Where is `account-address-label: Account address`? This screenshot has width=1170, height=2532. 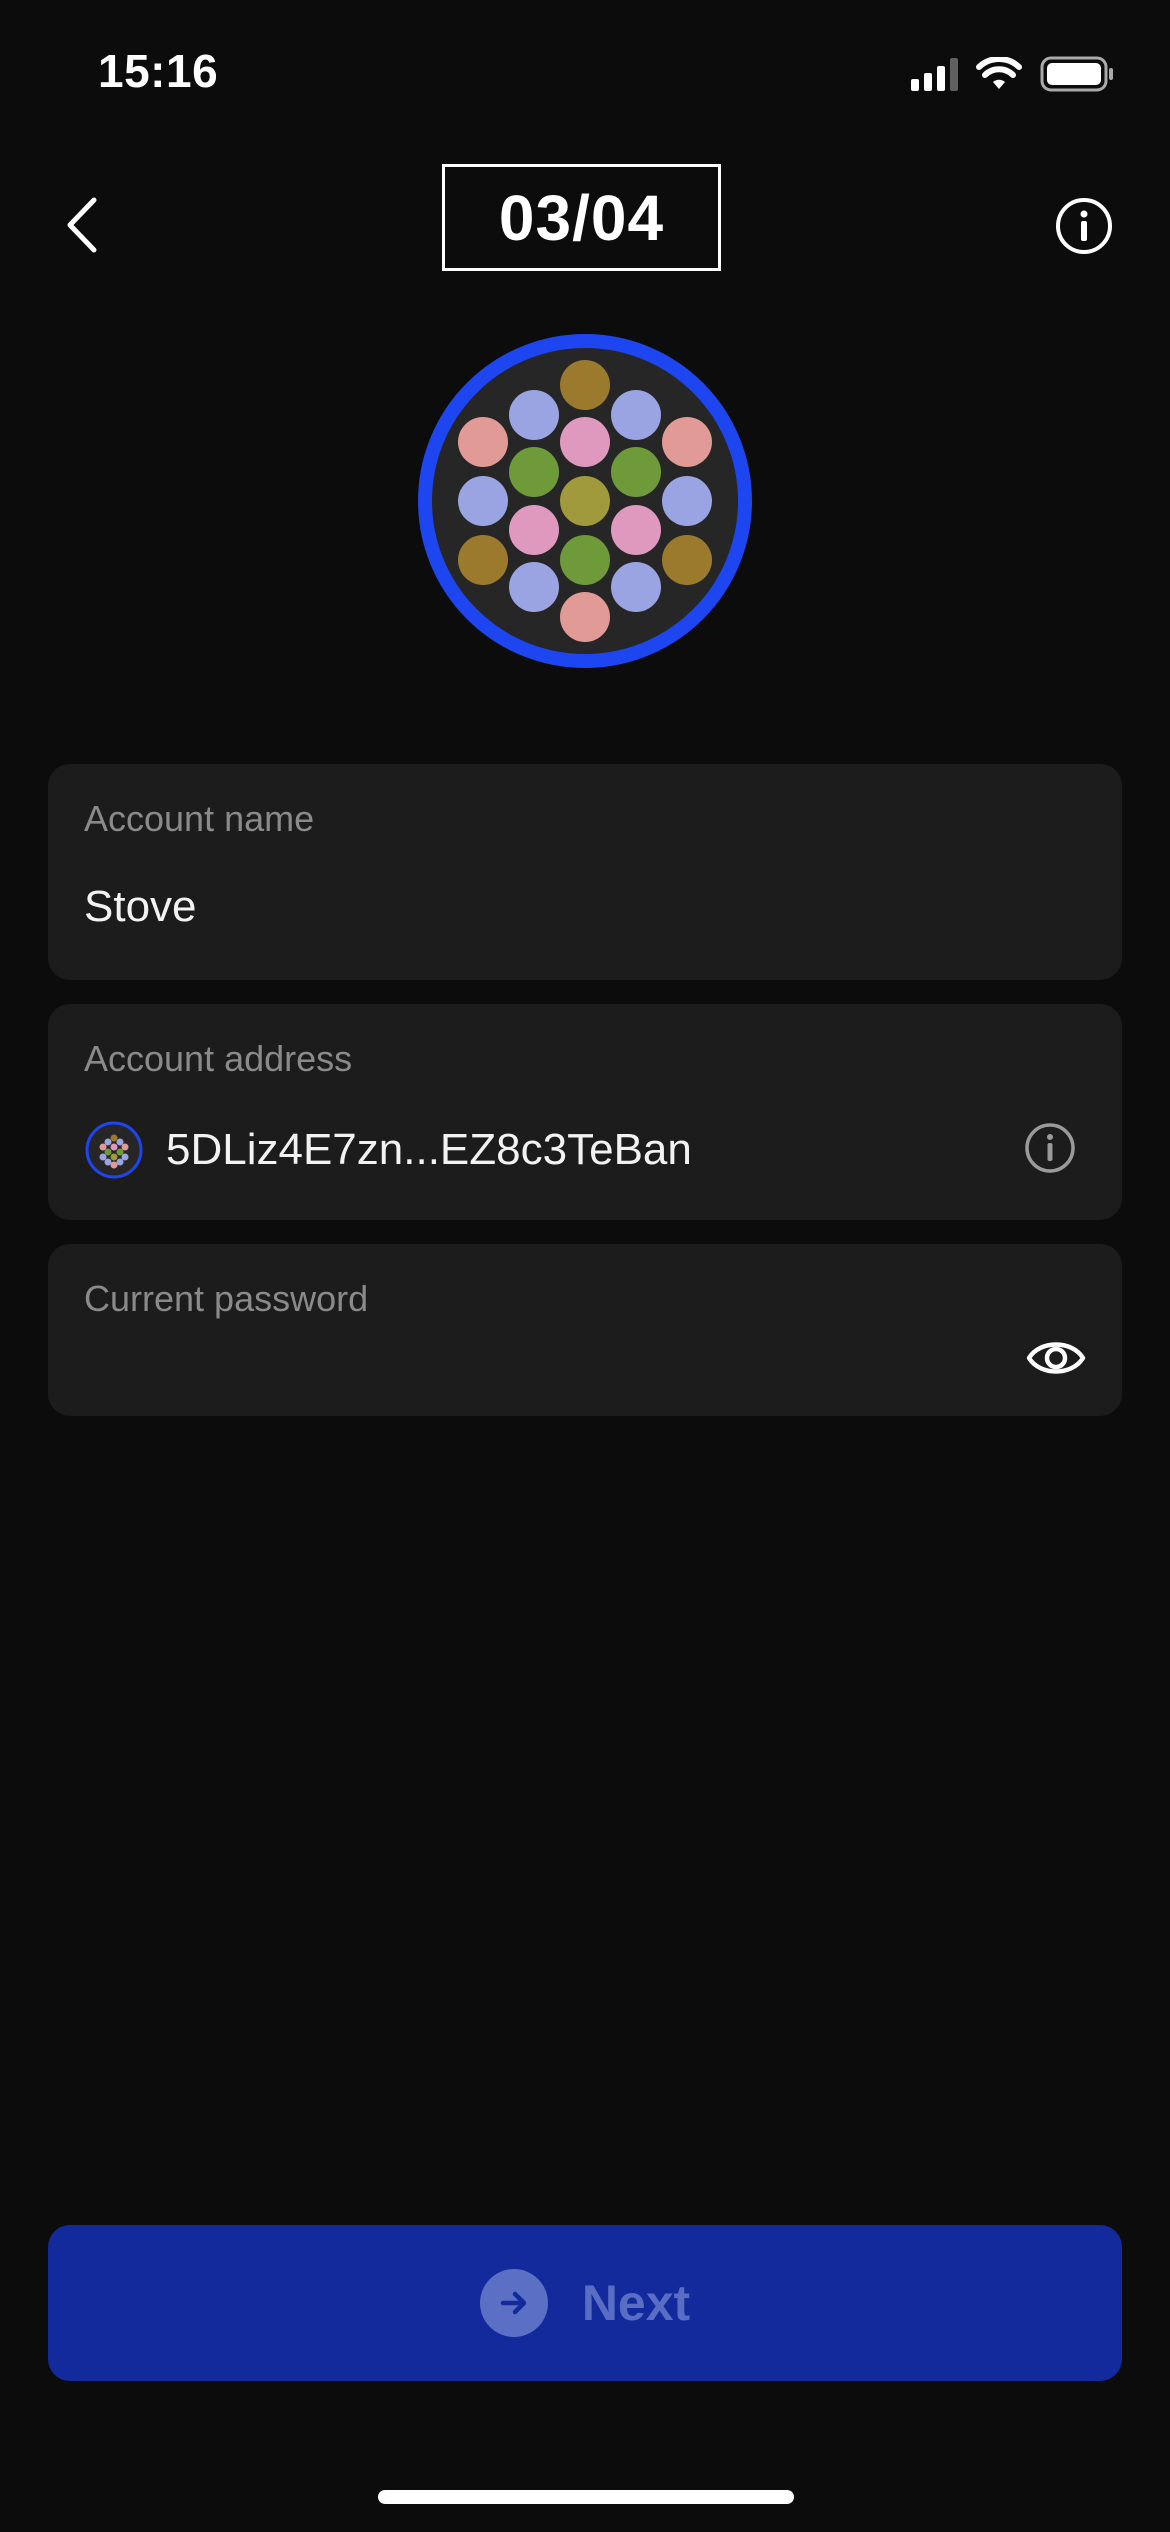 account-address-label: Account address is located at coordinates (218, 1058).